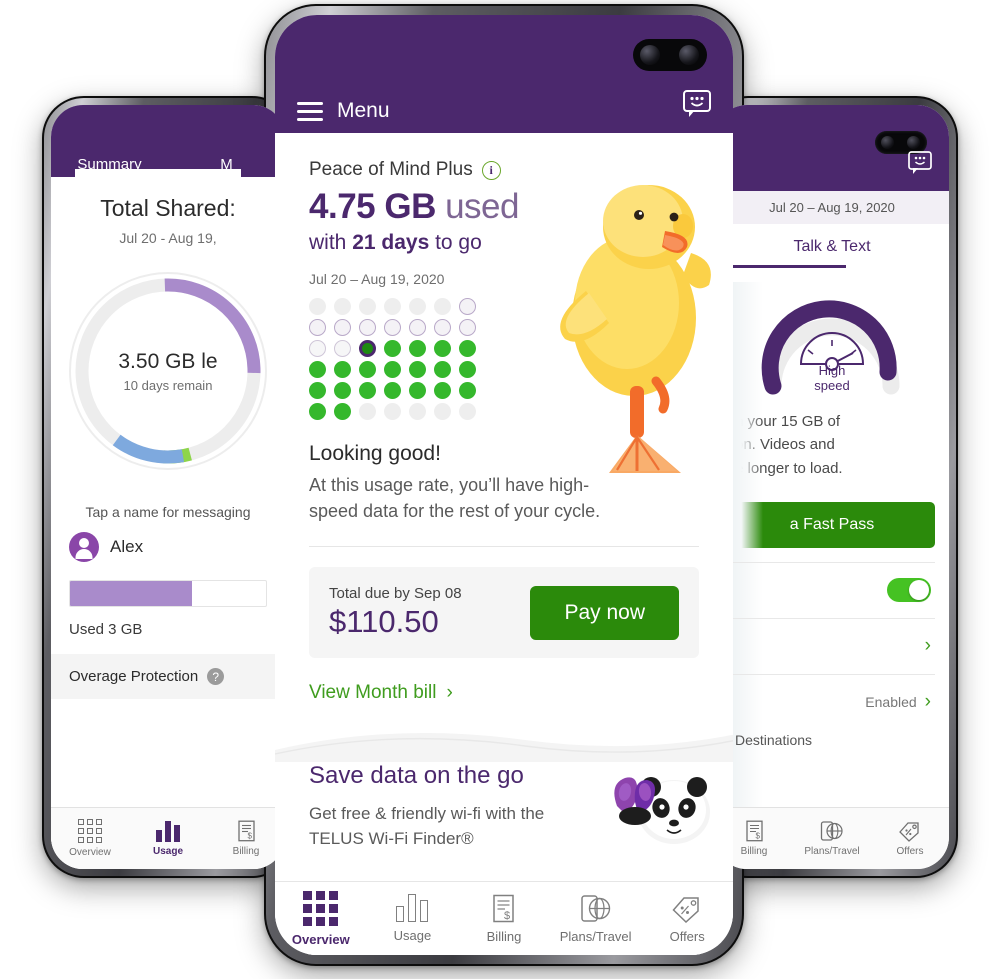 This screenshot has height=979, width=1000. Describe the element at coordinates (131, 593) in the screenshot. I see `left-usage-bar-fill` at that location.